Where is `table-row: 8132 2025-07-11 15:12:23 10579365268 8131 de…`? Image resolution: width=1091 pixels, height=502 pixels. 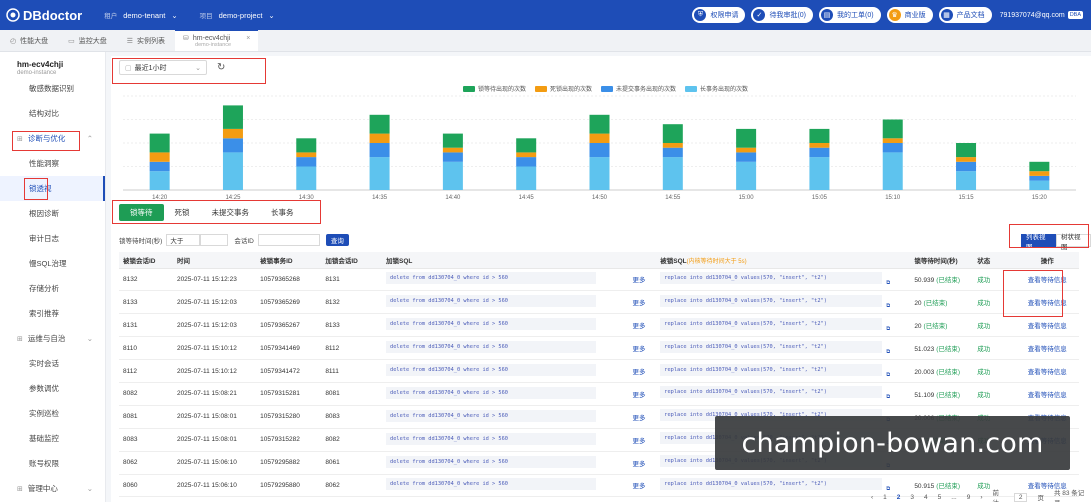
table-row: 8132 2025-07-11 15:12:23 10579365268 8131 de… is located at coordinates (599, 280).